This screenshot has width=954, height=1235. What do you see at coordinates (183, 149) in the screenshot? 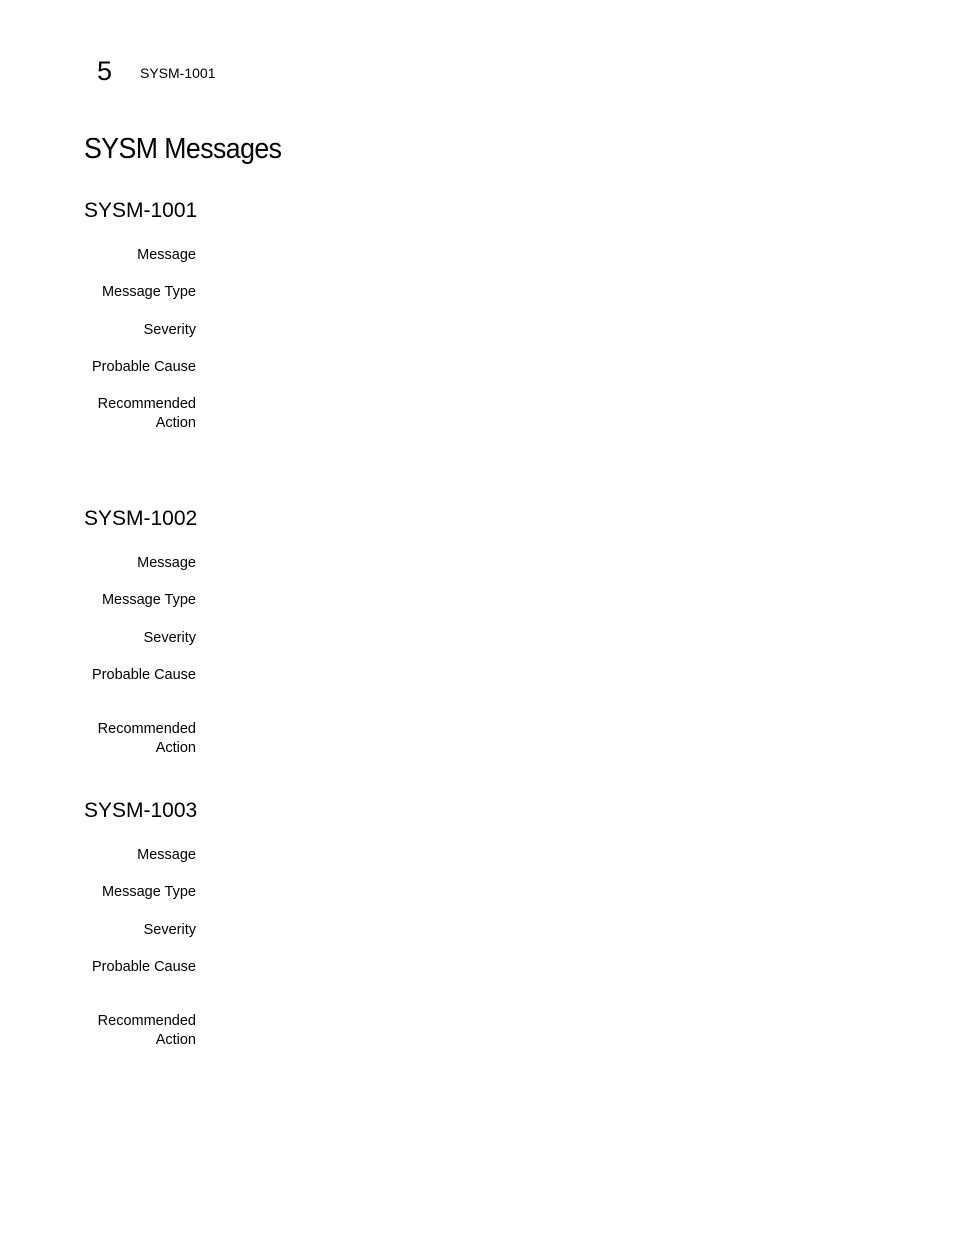
I see `page-title: SYSM Messages` at bounding box center [183, 149].